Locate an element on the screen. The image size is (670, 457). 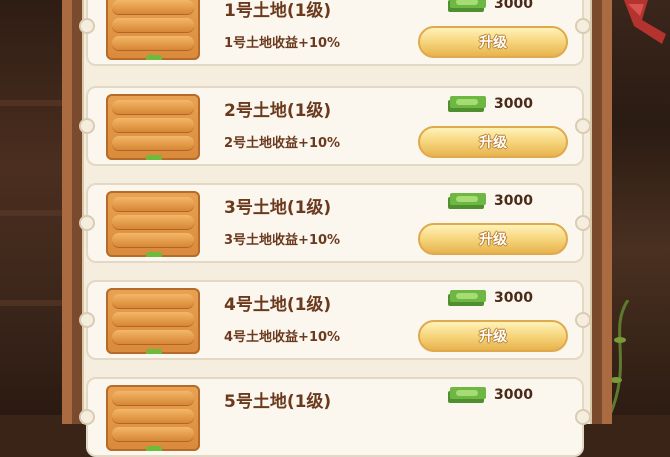
land-bonus: 1号土地收益+10% is located at coordinates (282, 43).